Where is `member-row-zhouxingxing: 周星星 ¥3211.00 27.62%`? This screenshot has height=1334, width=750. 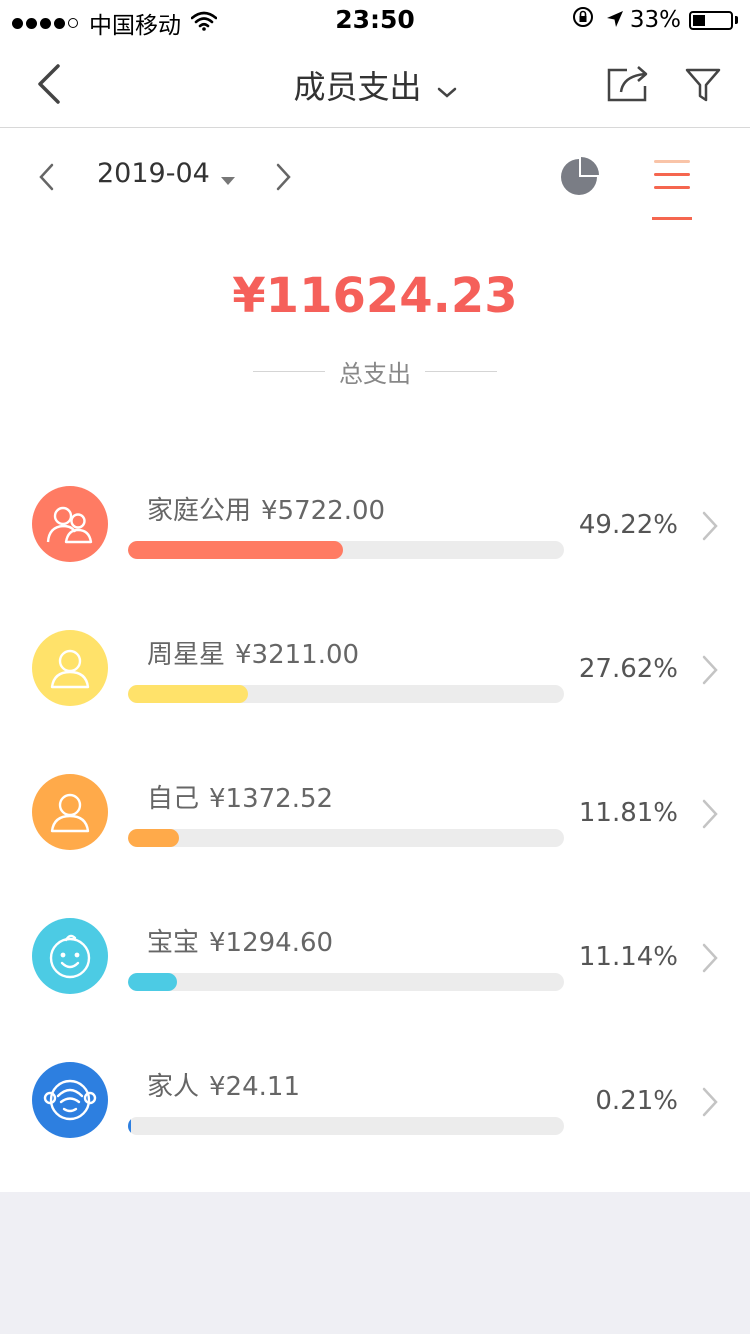 member-row-zhouxingxing: 周星星 ¥3211.00 27.62% is located at coordinates (375, 668).